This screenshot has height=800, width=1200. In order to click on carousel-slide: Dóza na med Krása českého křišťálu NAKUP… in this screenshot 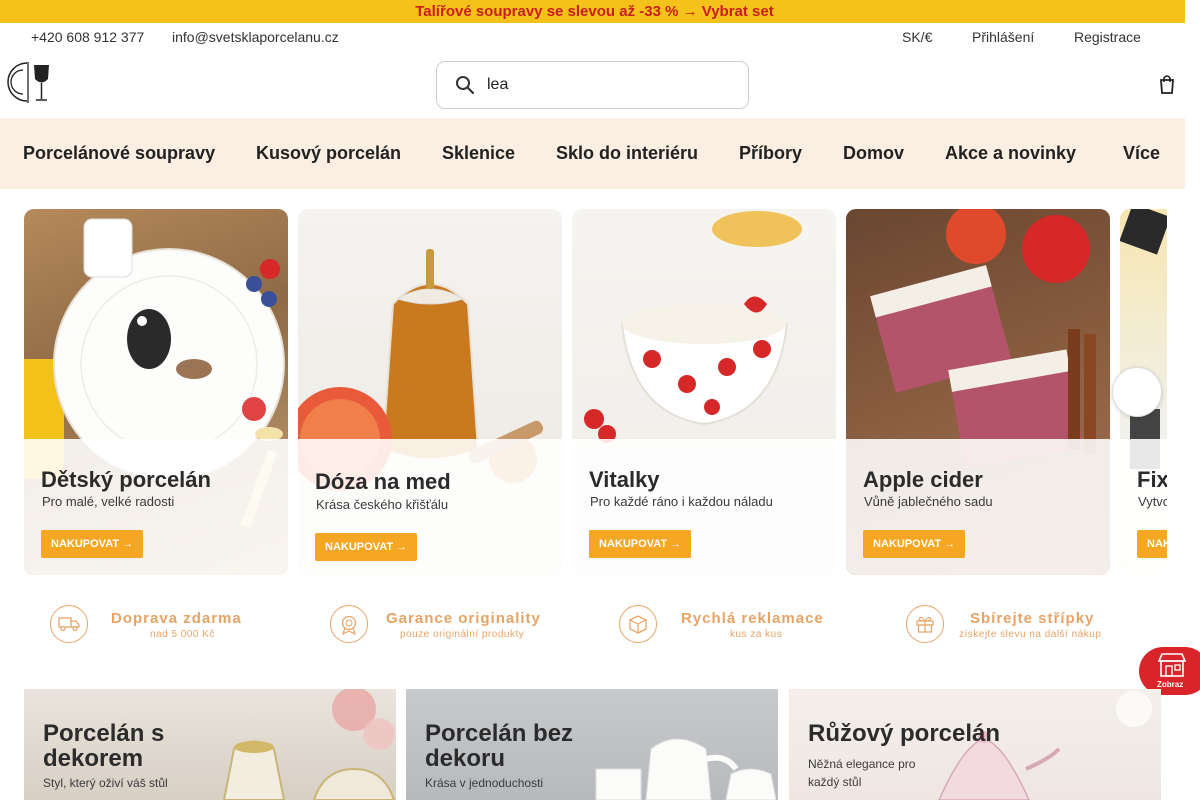, I will do `click(430, 392)`.